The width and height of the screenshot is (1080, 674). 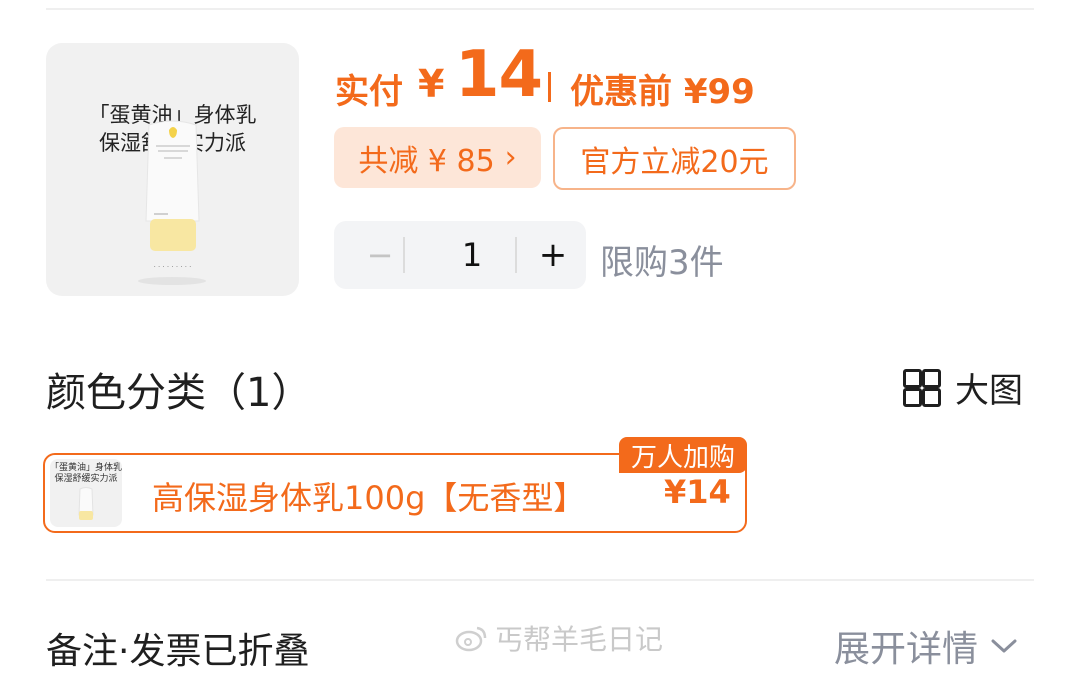 What do you see at coordinates (662, 263) in the screenshot?
I see `purchase-limit: 限购3件` at bounding box center [662, 263].